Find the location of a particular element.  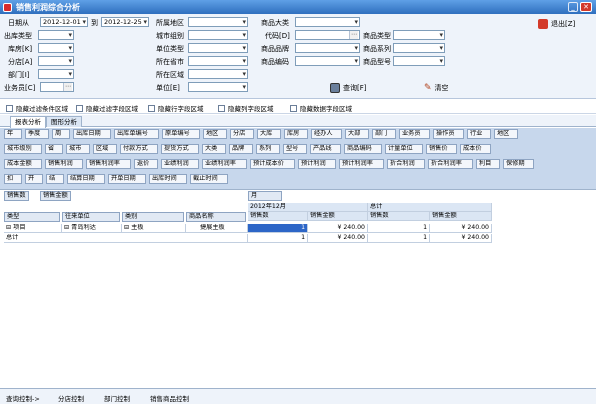

status-product-control: 销售商品控制 is located at coordinates (169, 398).